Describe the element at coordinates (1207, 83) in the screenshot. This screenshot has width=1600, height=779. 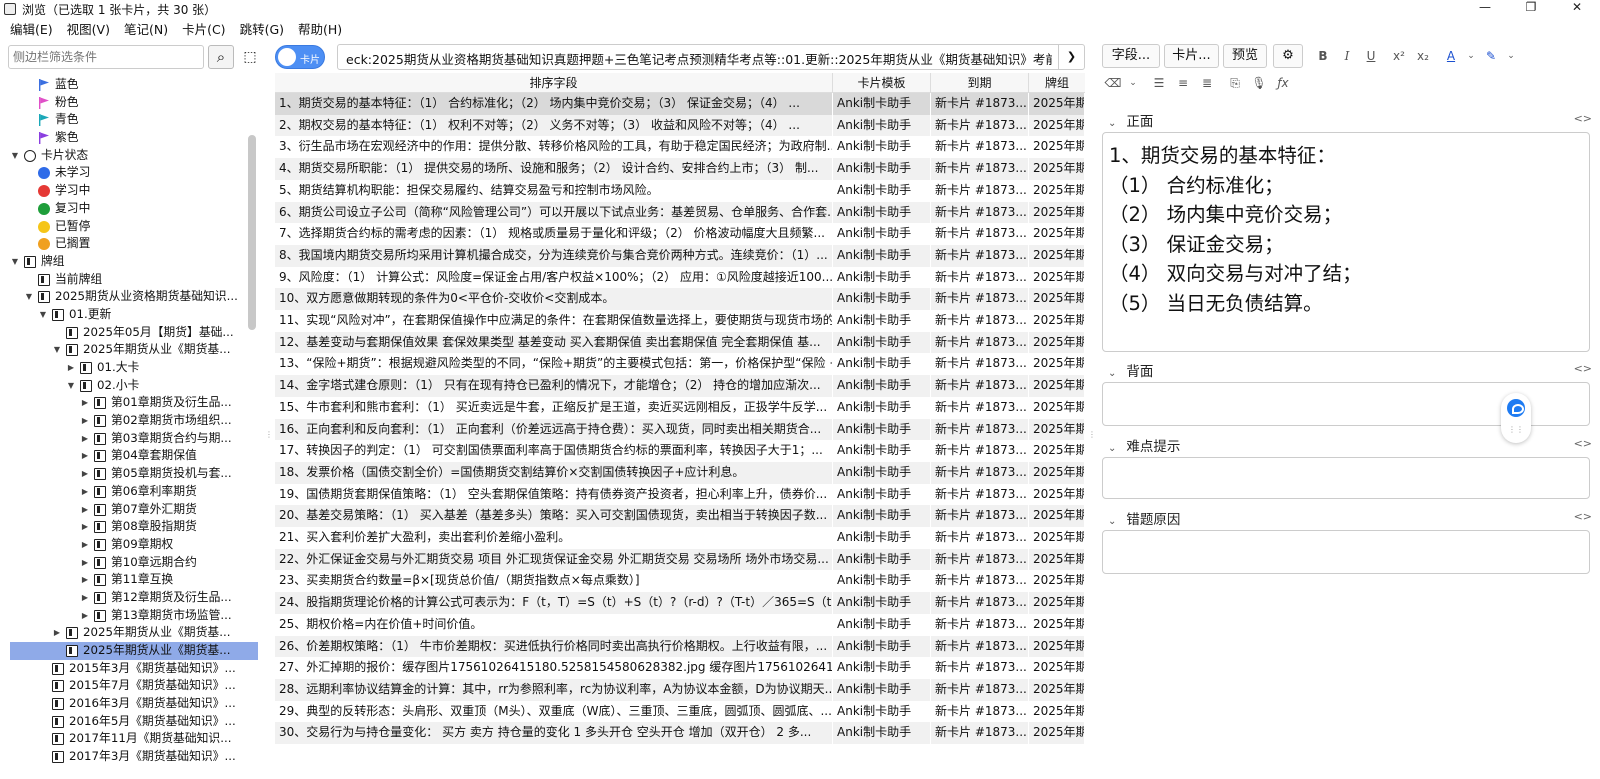
I see `align-icon: ≣` at that location.